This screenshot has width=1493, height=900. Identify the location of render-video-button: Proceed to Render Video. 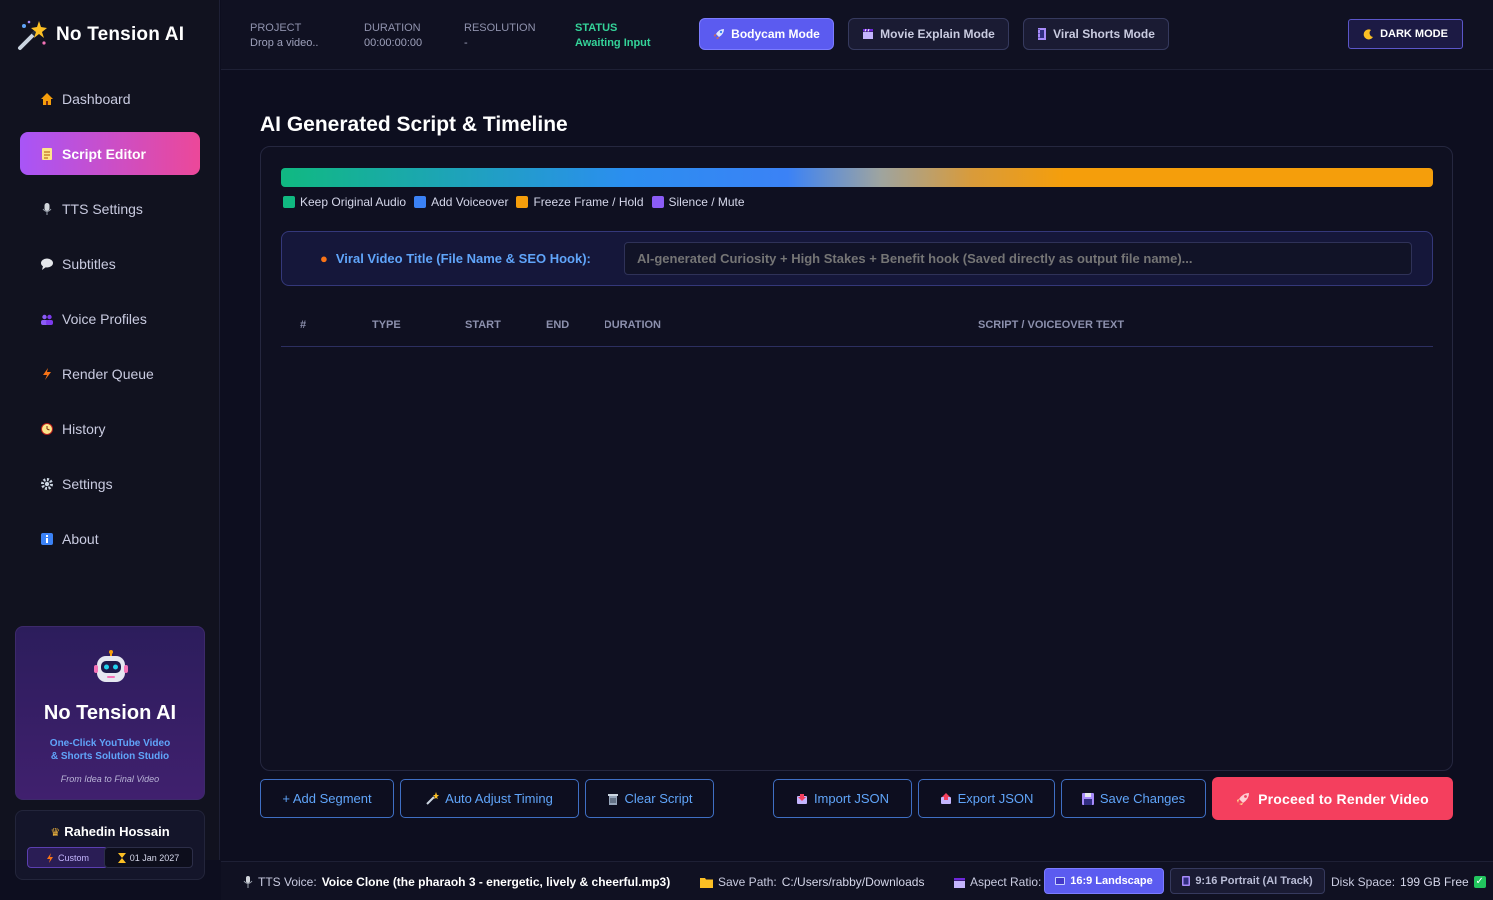
(1332, 798).